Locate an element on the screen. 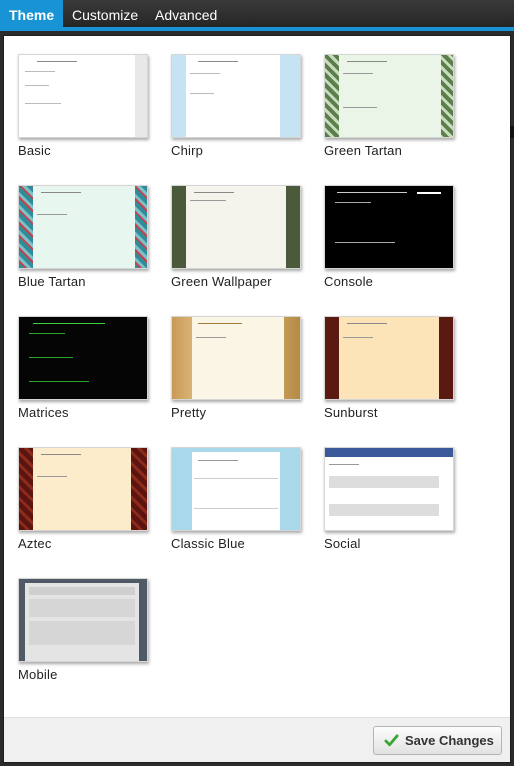 The width and height of the screenshot is (514, 766). theme-card-social: Social is located at coordinates (389, 499).